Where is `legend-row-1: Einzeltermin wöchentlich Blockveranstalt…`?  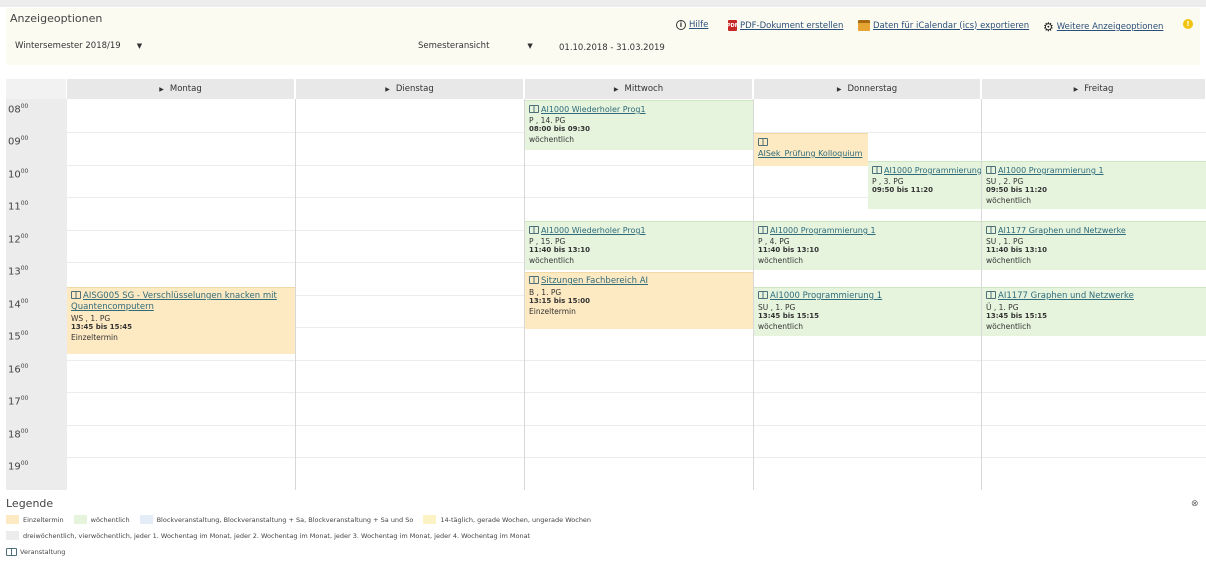
legend-row-1: Einzeltermin wöchentlich Blockveranstalt… is located at coordinates (303, 519).